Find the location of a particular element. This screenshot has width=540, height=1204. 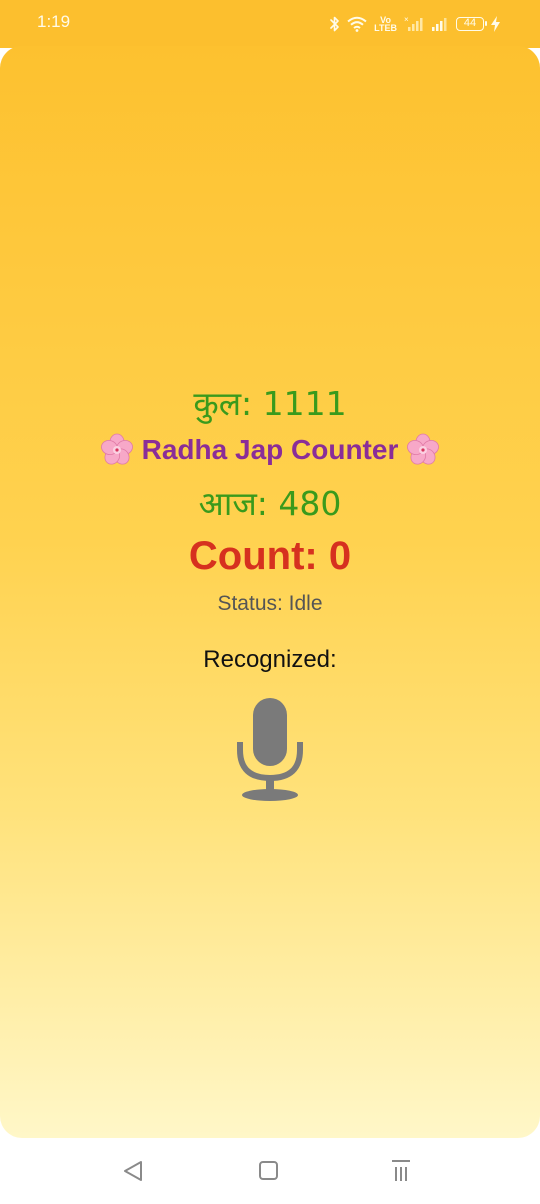

signal-sim1-icon: × is located at coordinates (413, 23).